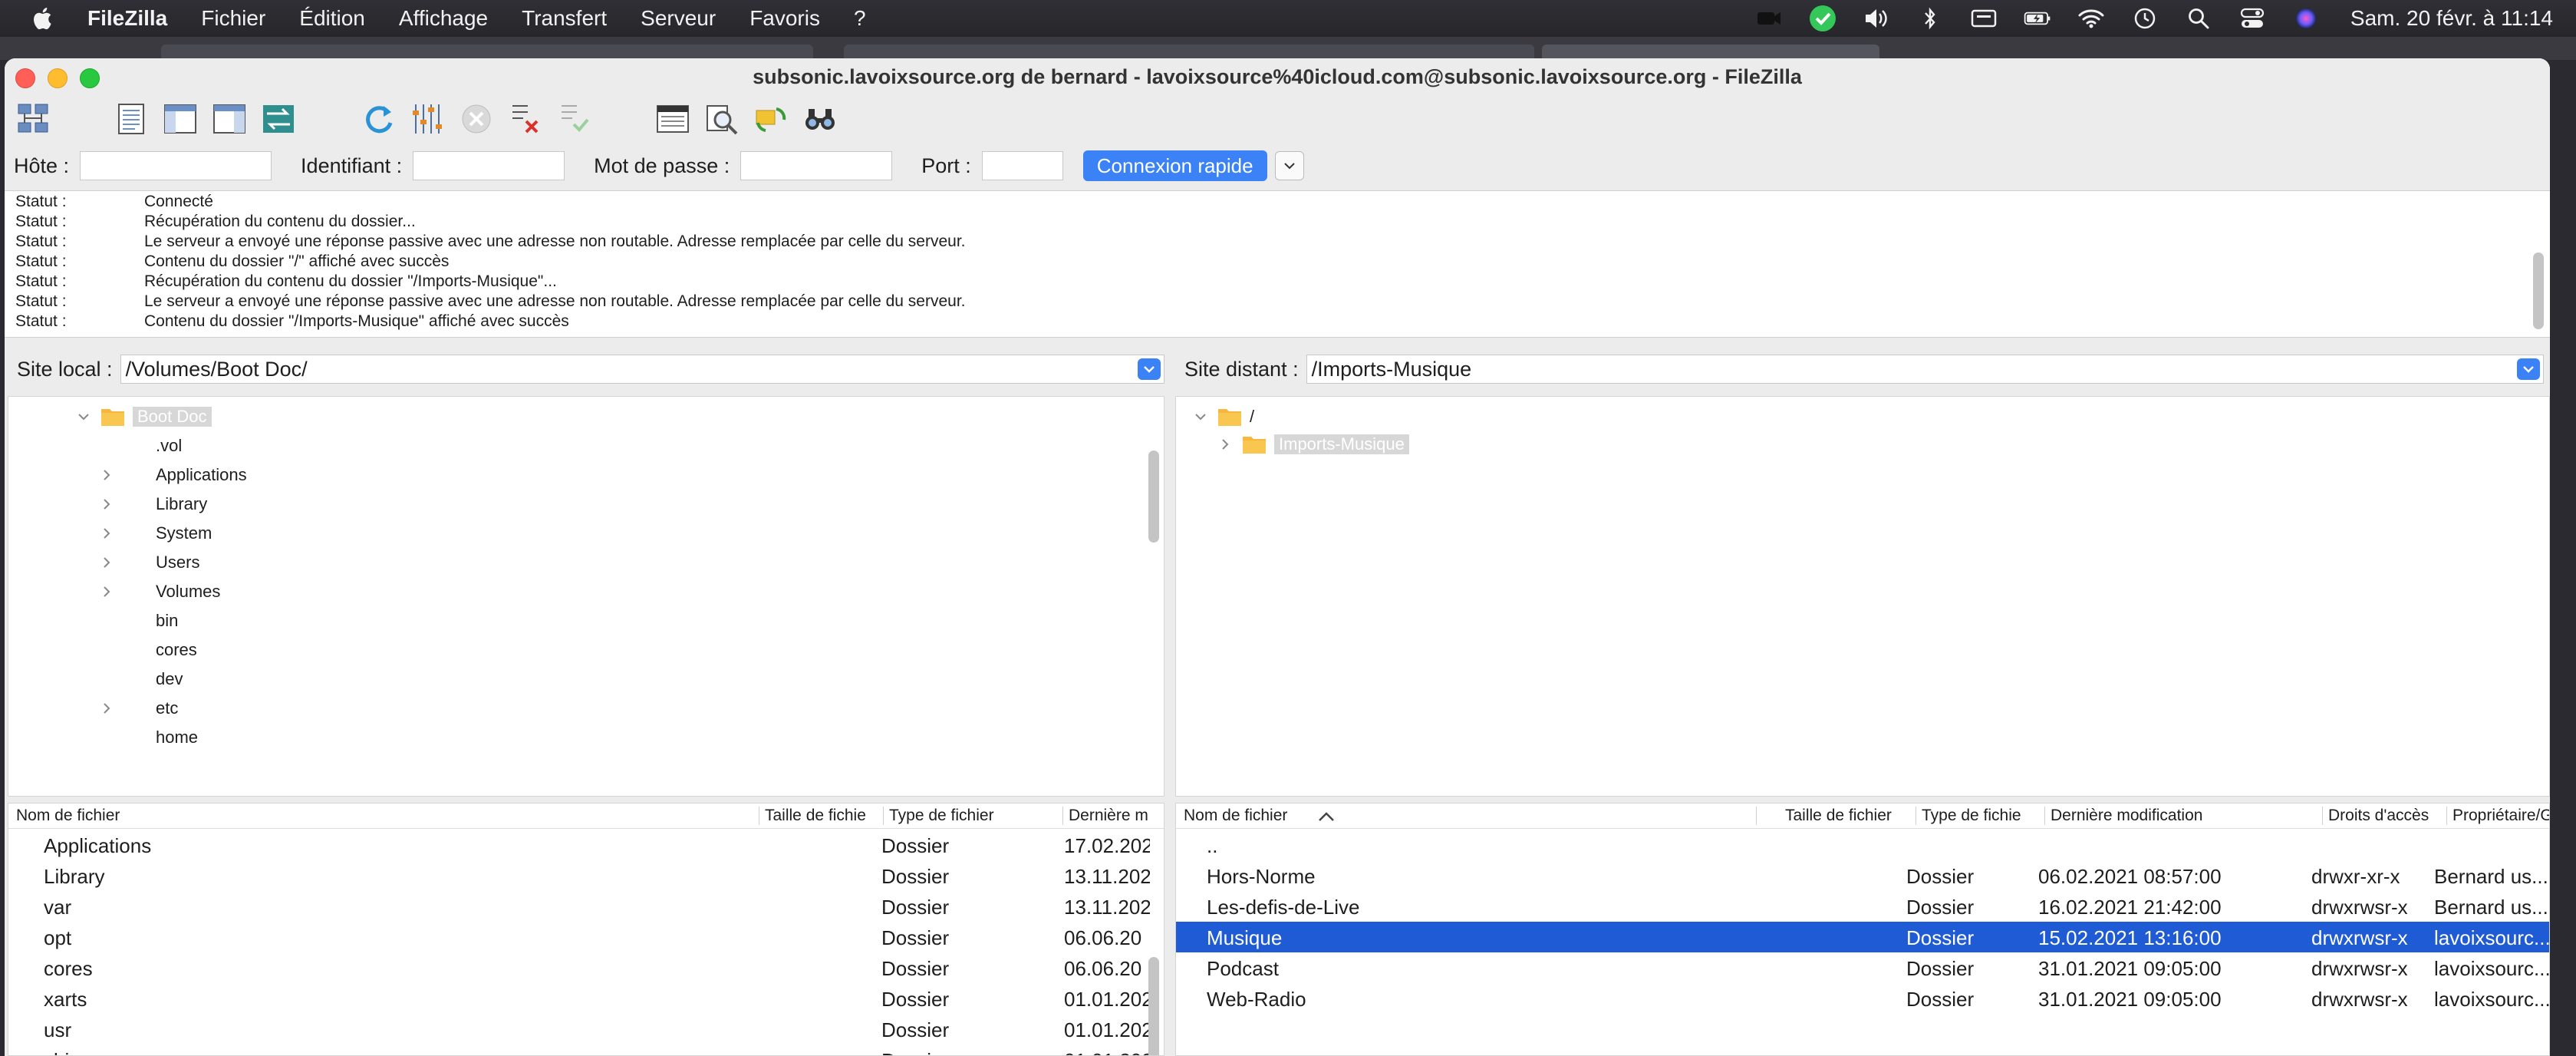  I want to click on tree-node: Library, so click(153, 504).